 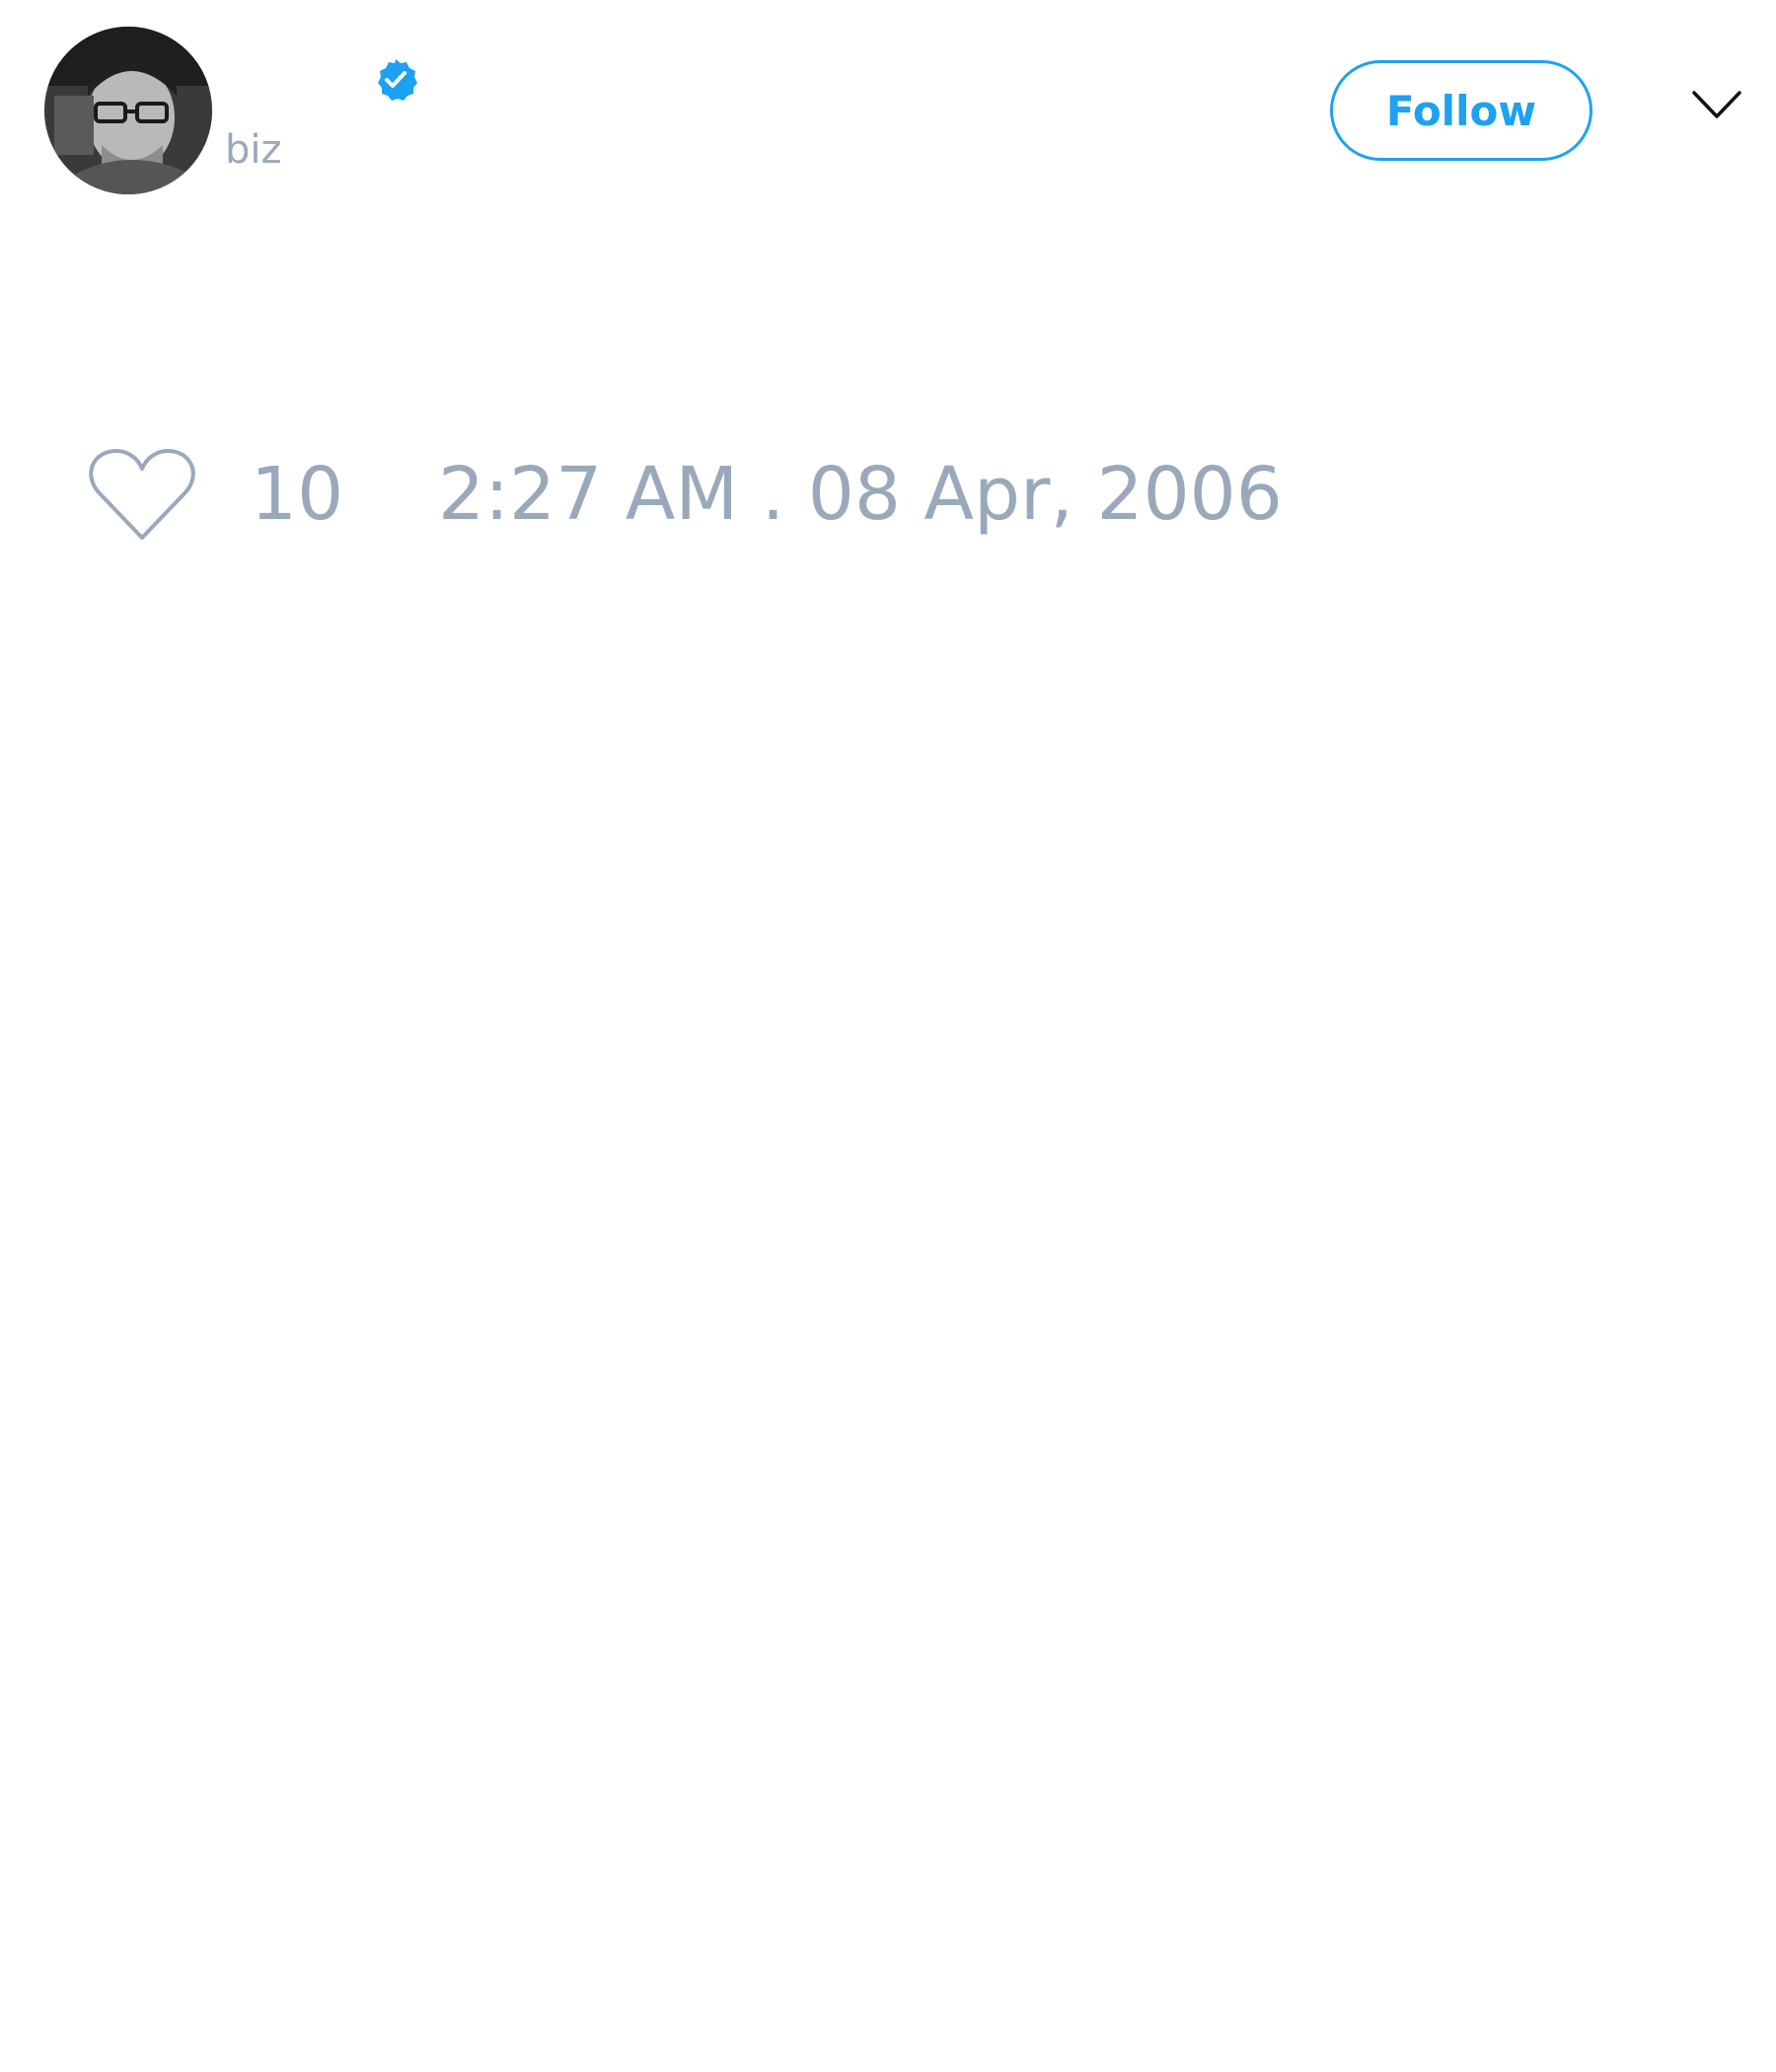 What do you see at coordinates (861, 495) in the screenshot?
I see `tweet-timestamp: 2:27 AM . 08 Apr, 2006` at bounding box center [861, 495].